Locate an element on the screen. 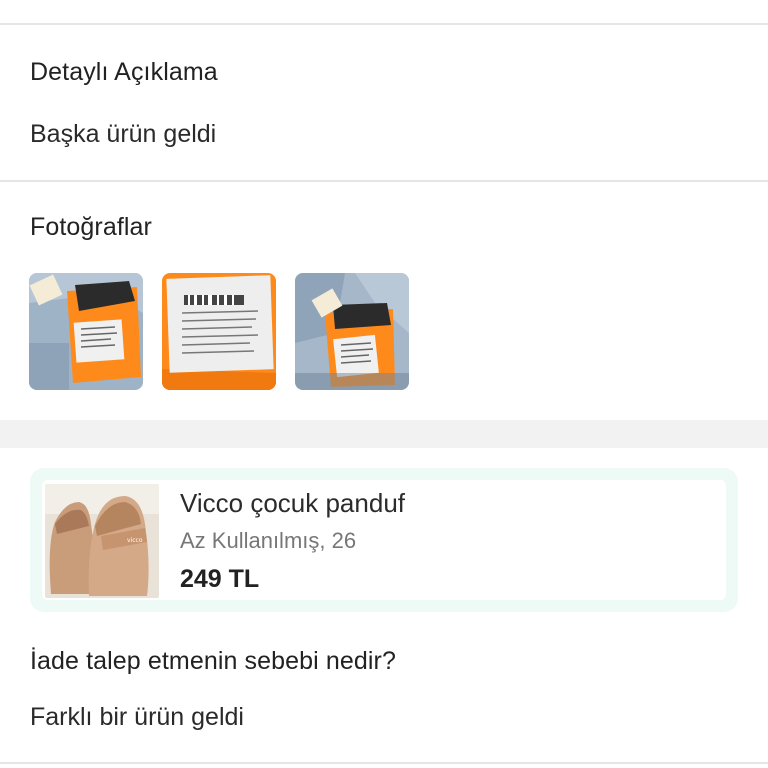  slipper-icon: vicco is located at coordinates (102, 541).